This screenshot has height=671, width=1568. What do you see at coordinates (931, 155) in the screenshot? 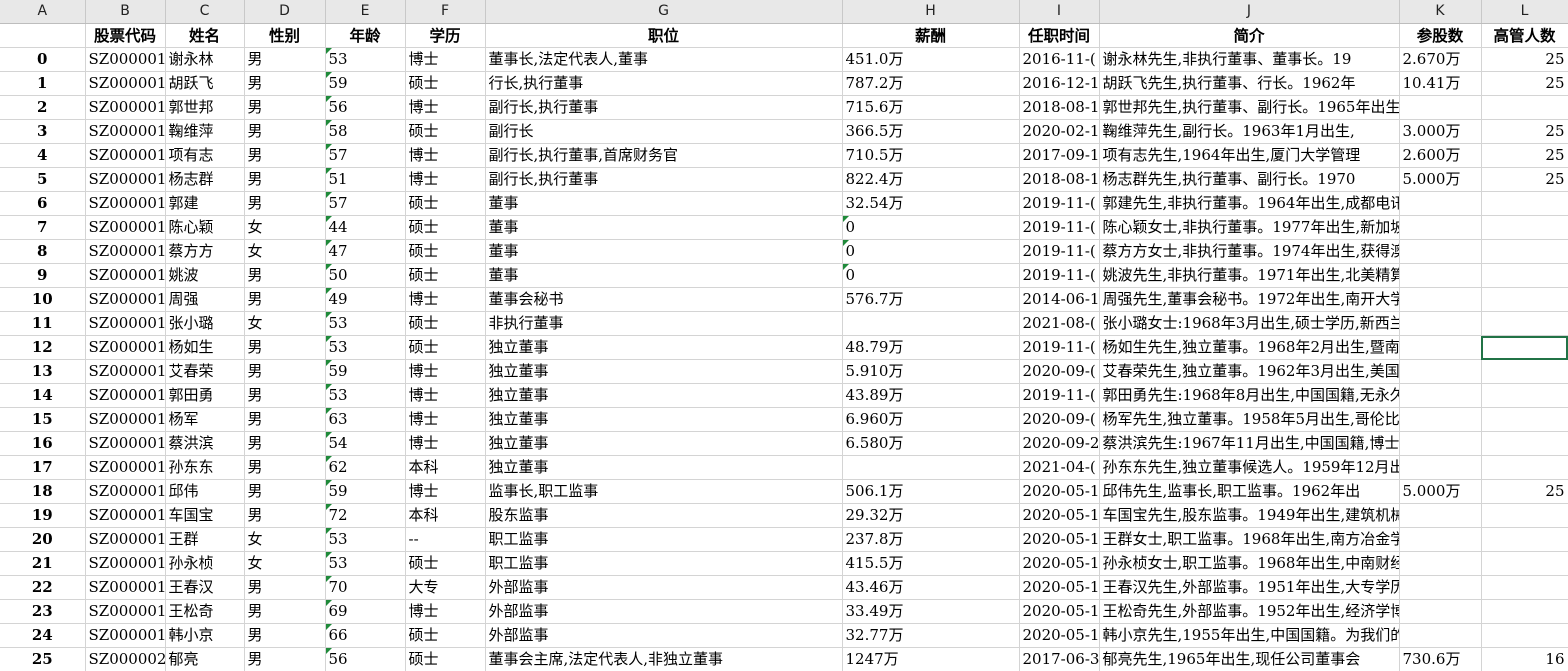
I see `cell-salary: 710.5万` at bounding box center [931, 155].